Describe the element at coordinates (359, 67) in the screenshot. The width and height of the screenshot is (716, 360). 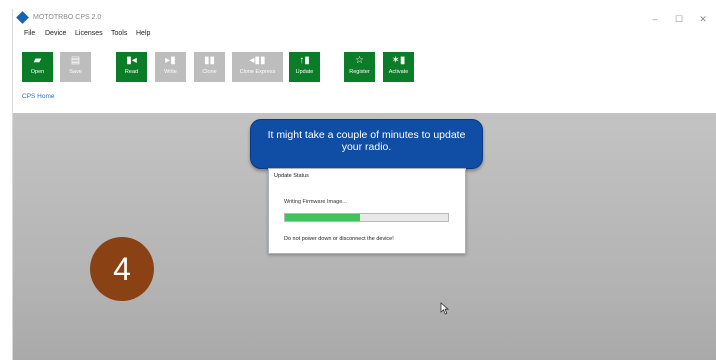
I see `register-button: ☆ Register` at that location.